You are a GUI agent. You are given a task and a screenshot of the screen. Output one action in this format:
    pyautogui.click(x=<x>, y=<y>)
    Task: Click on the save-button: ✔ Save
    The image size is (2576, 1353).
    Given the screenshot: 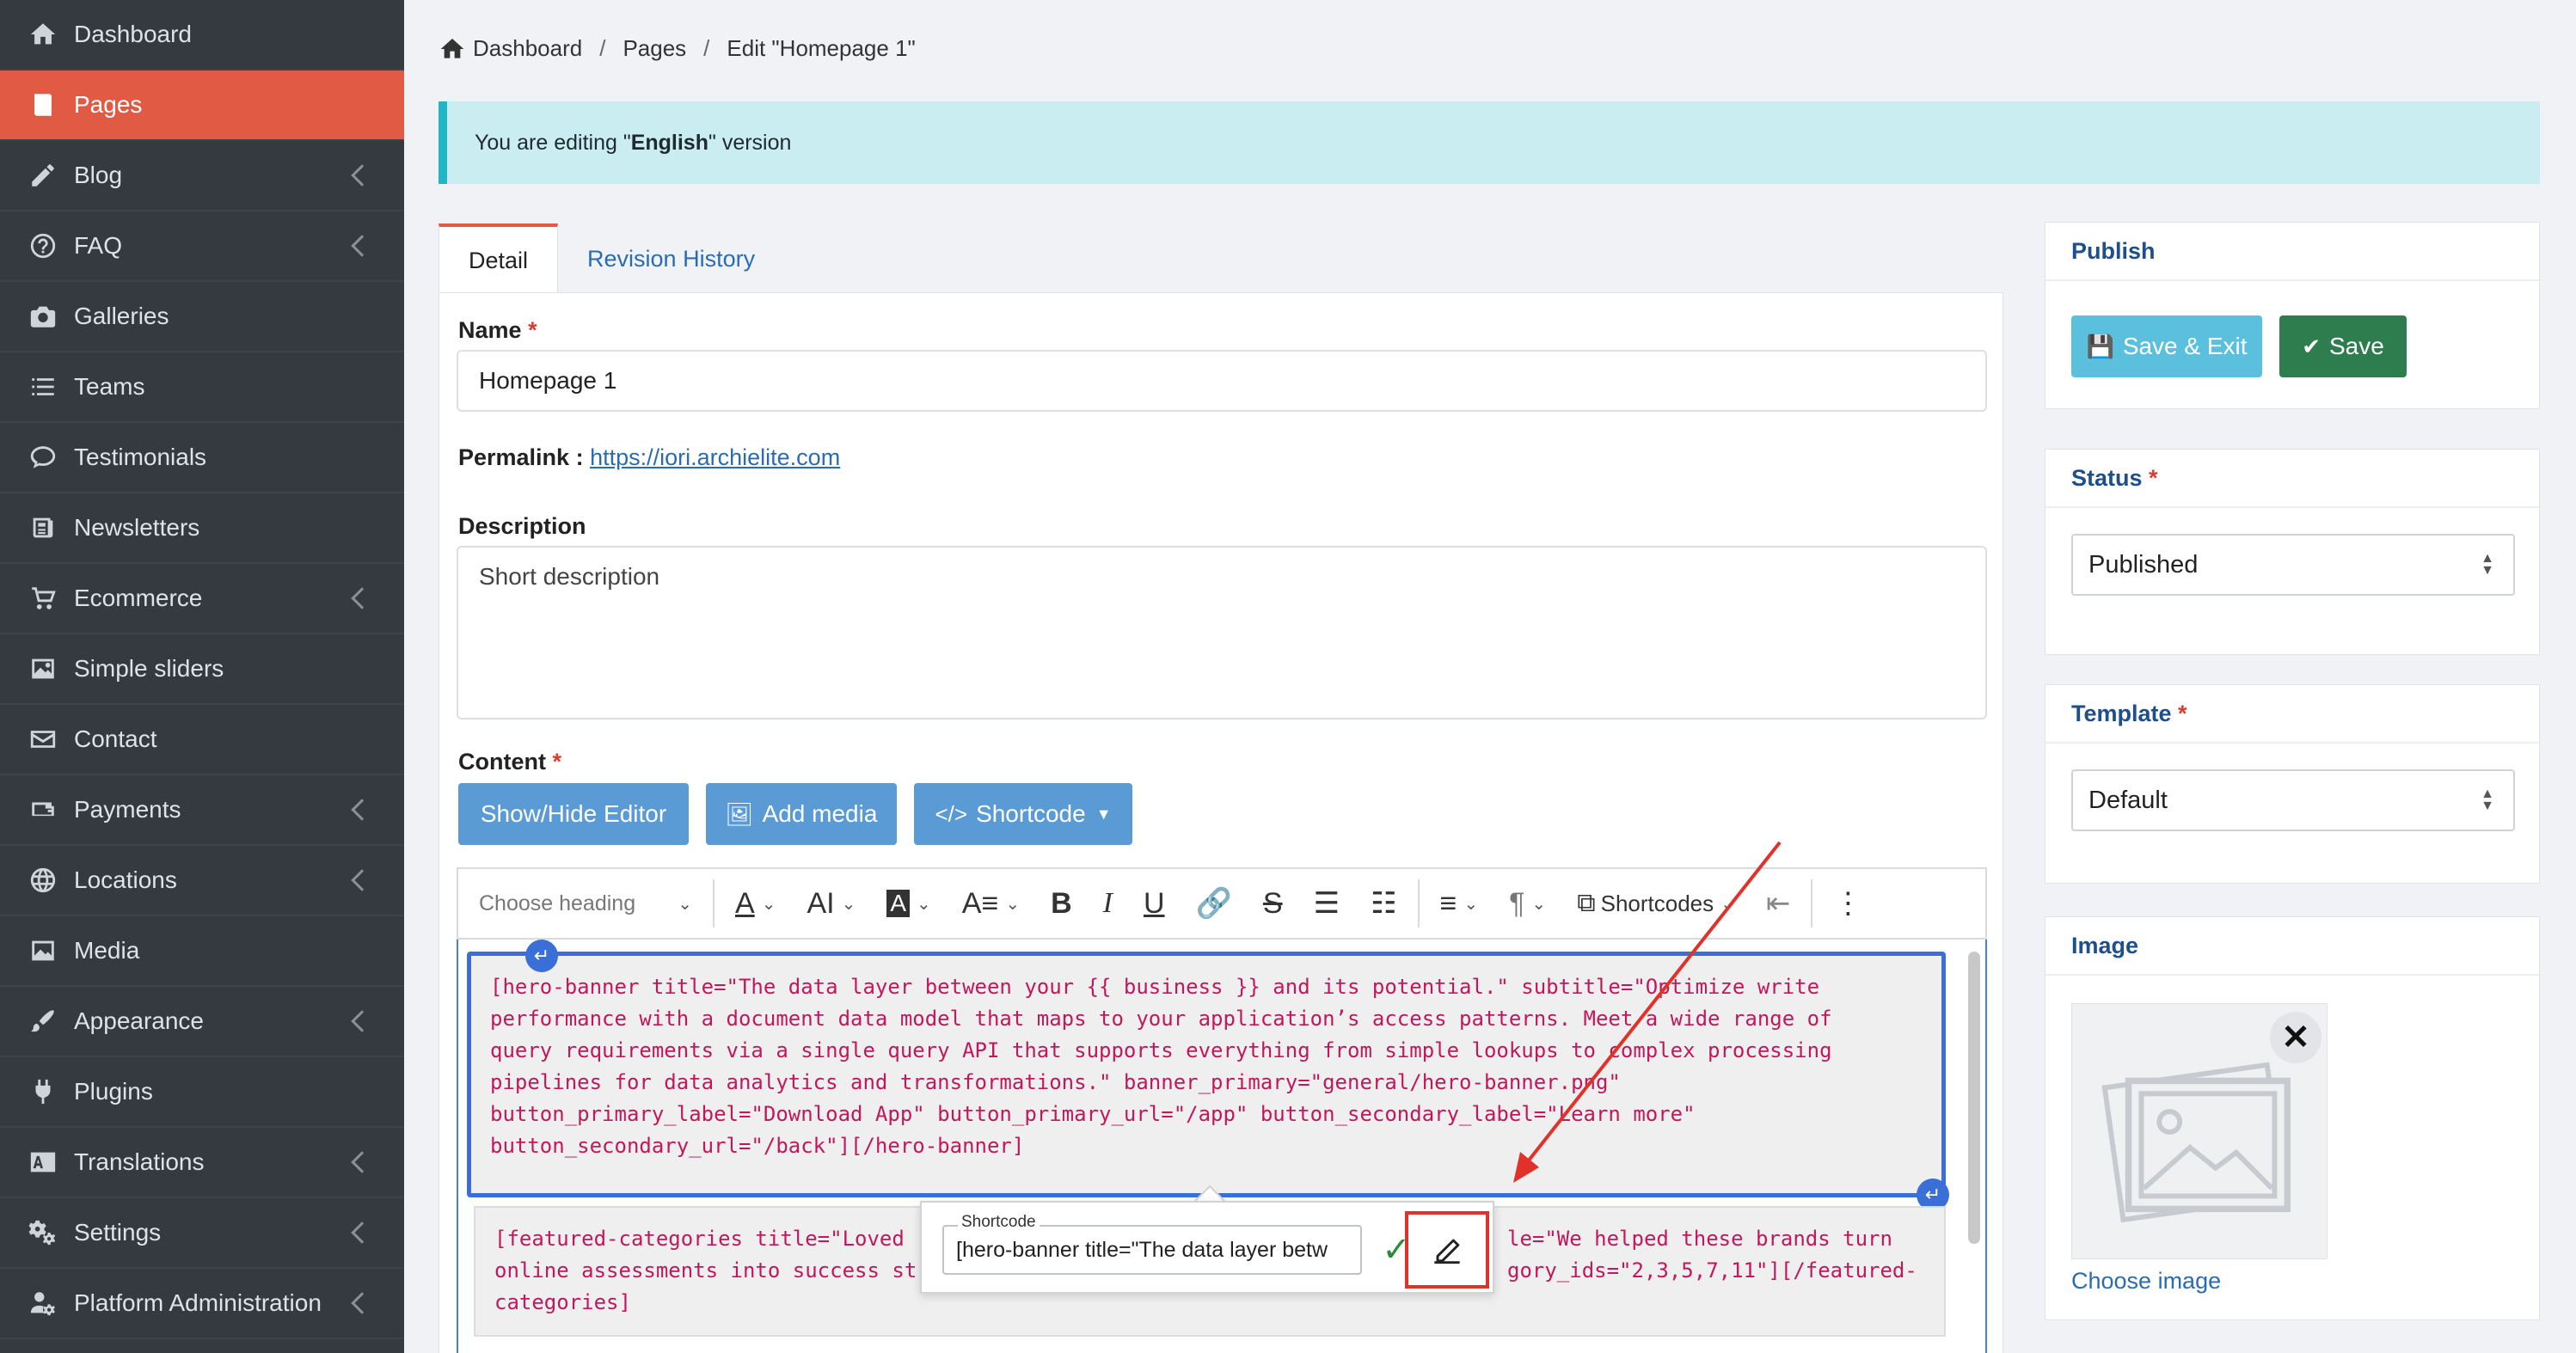 What is the action you would take?
    pyautogui.click(x=2343, y=346)
    